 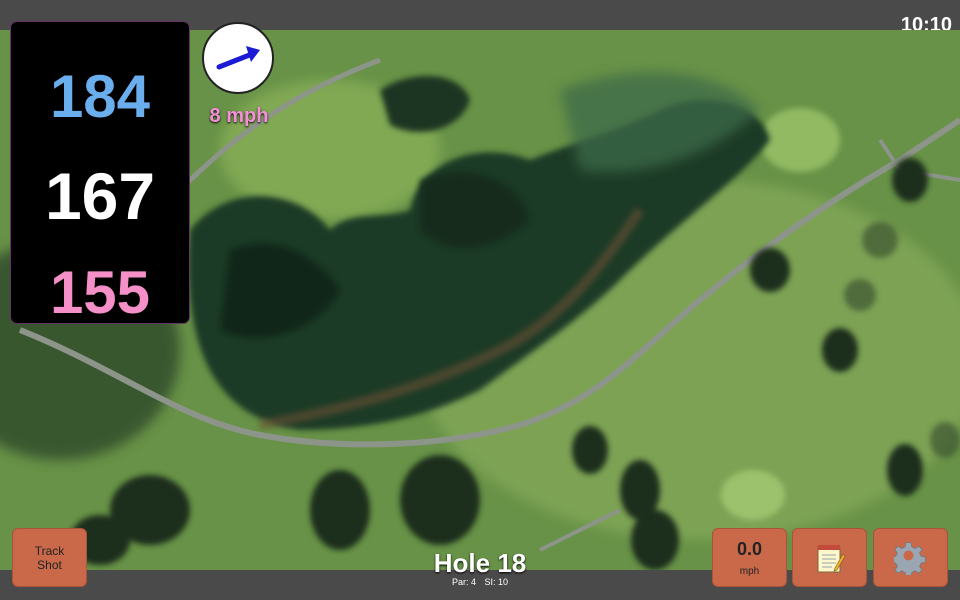 I want to click on track-shot-label-line2: Shot, so click(x=49, y=564).